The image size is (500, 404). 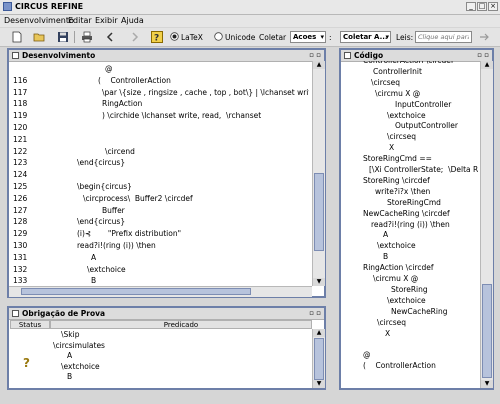 I want to click on column-header-status: Status, so click(x=30, y=324).